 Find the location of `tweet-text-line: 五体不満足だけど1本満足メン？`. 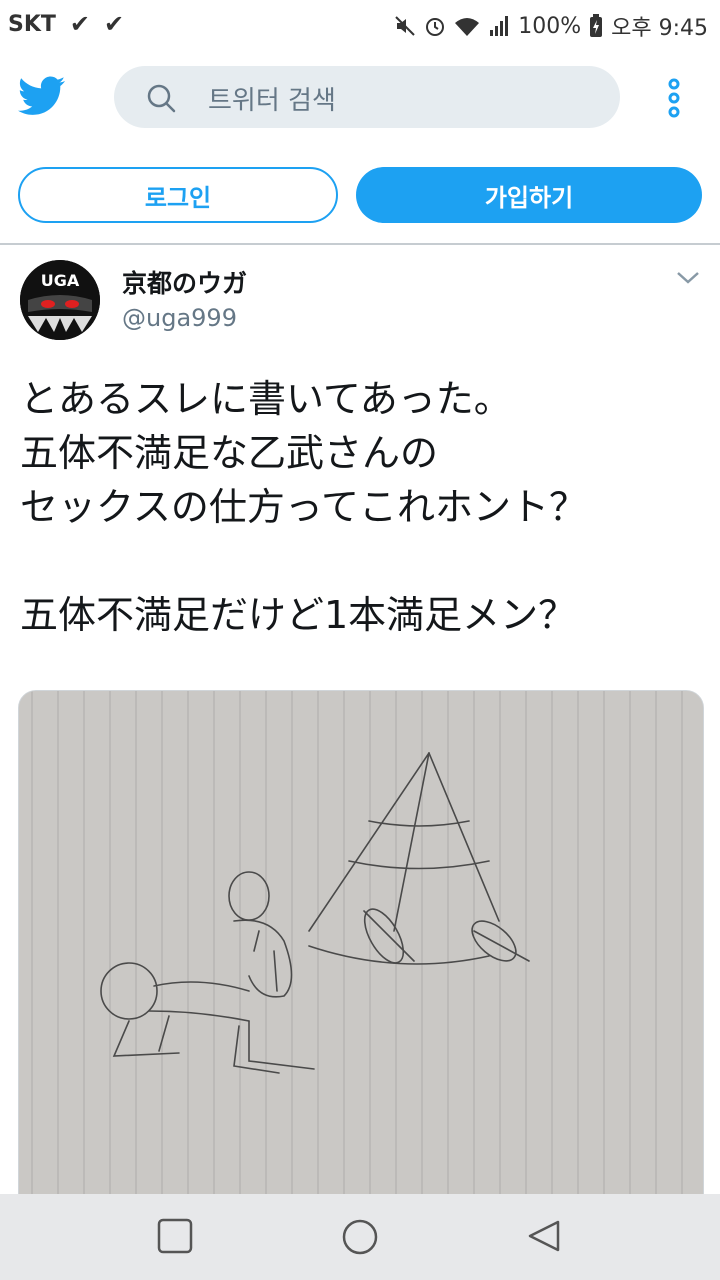

tweet-text-line: 五体不満足だけど1本満足メン？ is located at coordinates (298, 615).